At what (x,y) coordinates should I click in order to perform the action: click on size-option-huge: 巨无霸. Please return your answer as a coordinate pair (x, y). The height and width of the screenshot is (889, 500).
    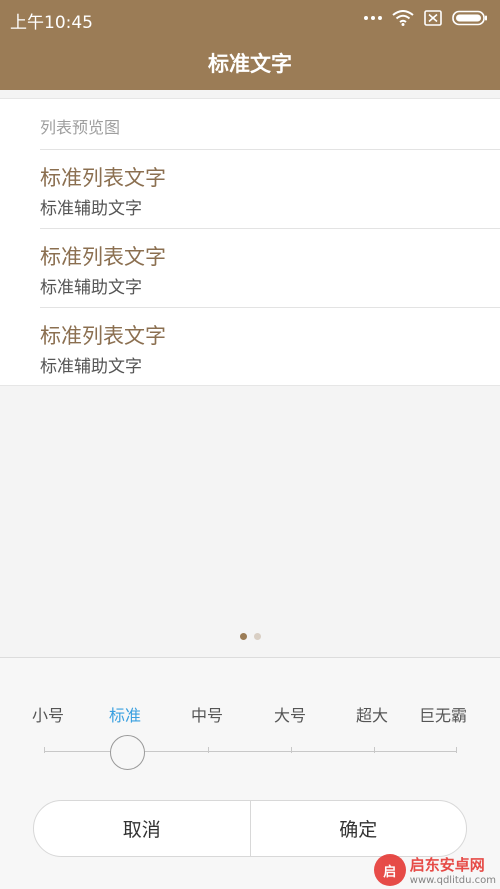
    Looking at the image, I should click on (443, 714).